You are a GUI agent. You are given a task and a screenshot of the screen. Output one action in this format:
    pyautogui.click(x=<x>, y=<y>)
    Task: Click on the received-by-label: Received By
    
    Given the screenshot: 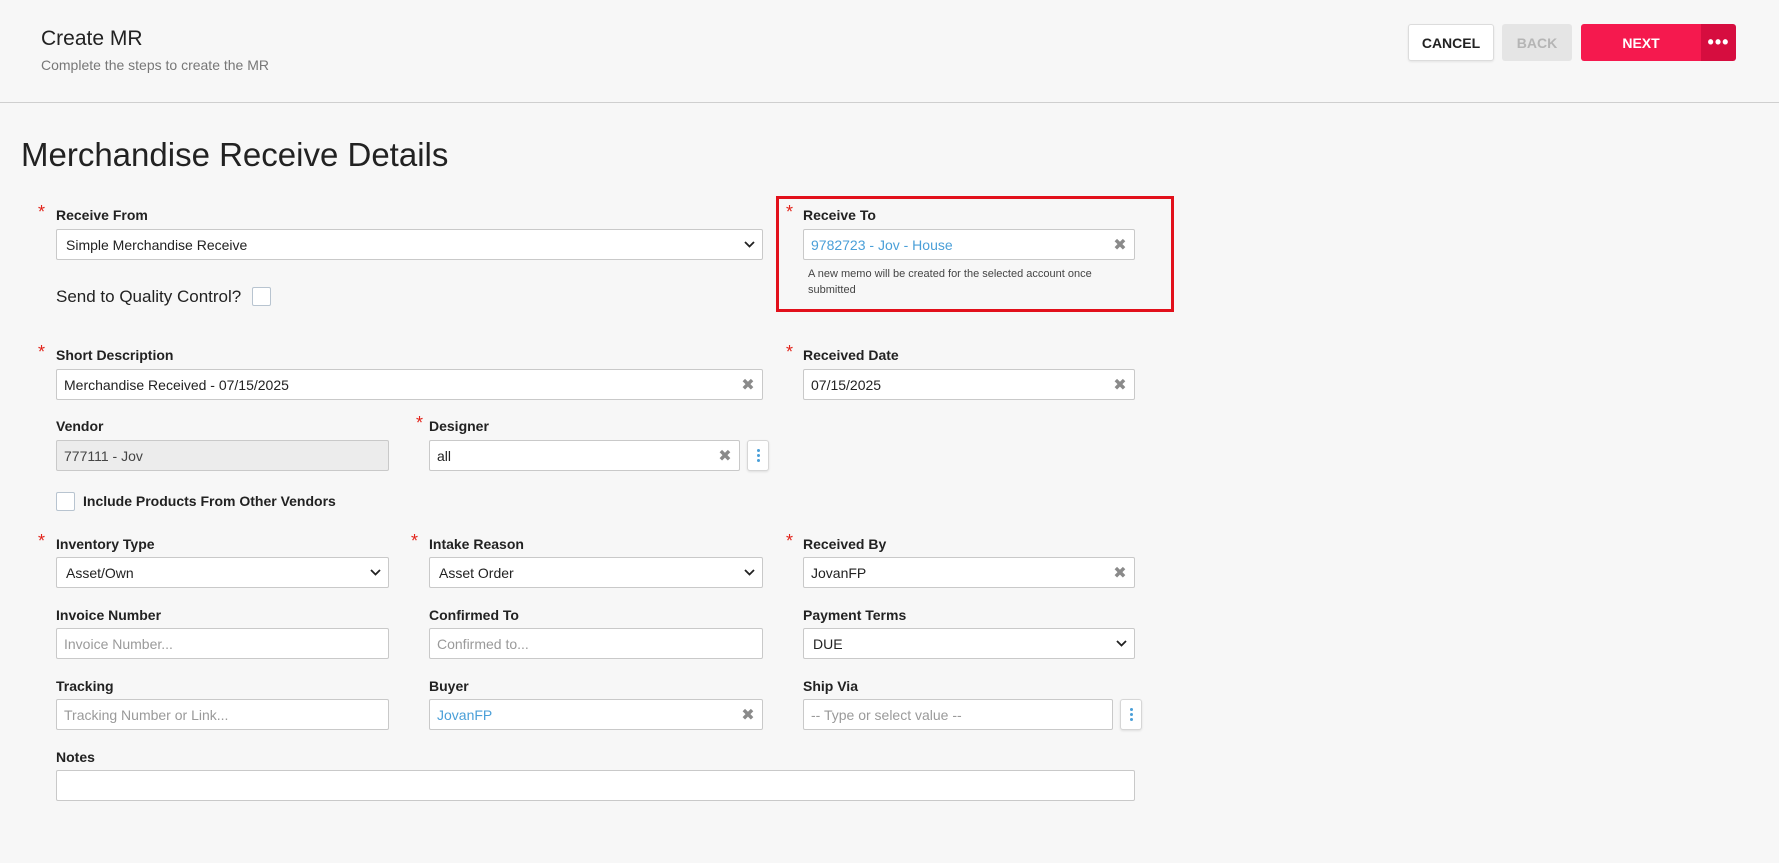 What is the action you would take?
    pyautogui.click(x=845, y=544)
    